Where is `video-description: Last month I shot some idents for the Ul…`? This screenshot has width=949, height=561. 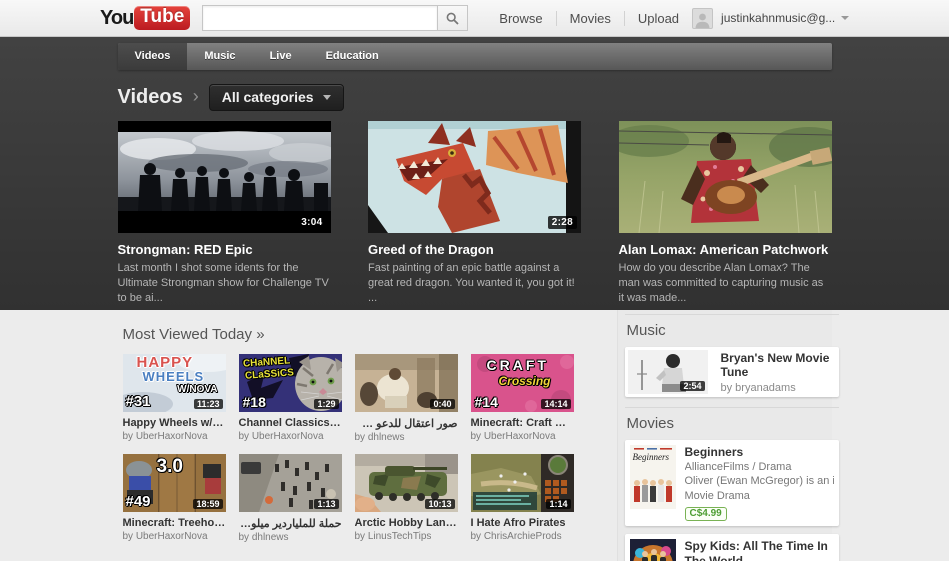
video-description: Last month I shot some idents for the Ul… is located at coordinates (223, 283).